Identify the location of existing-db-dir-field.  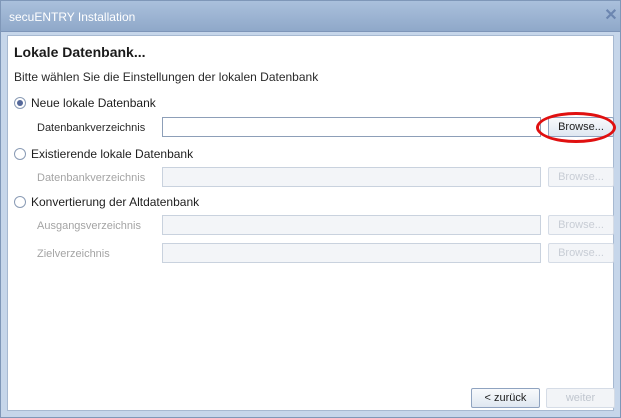
(351, 177).